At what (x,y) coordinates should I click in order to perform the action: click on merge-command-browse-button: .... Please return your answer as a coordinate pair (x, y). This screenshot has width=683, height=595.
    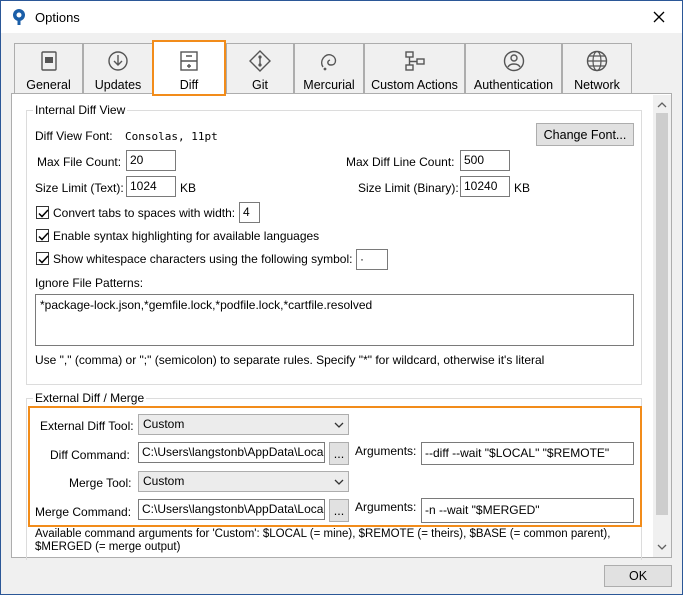
    Looking at the image, I should click on (339, 510).